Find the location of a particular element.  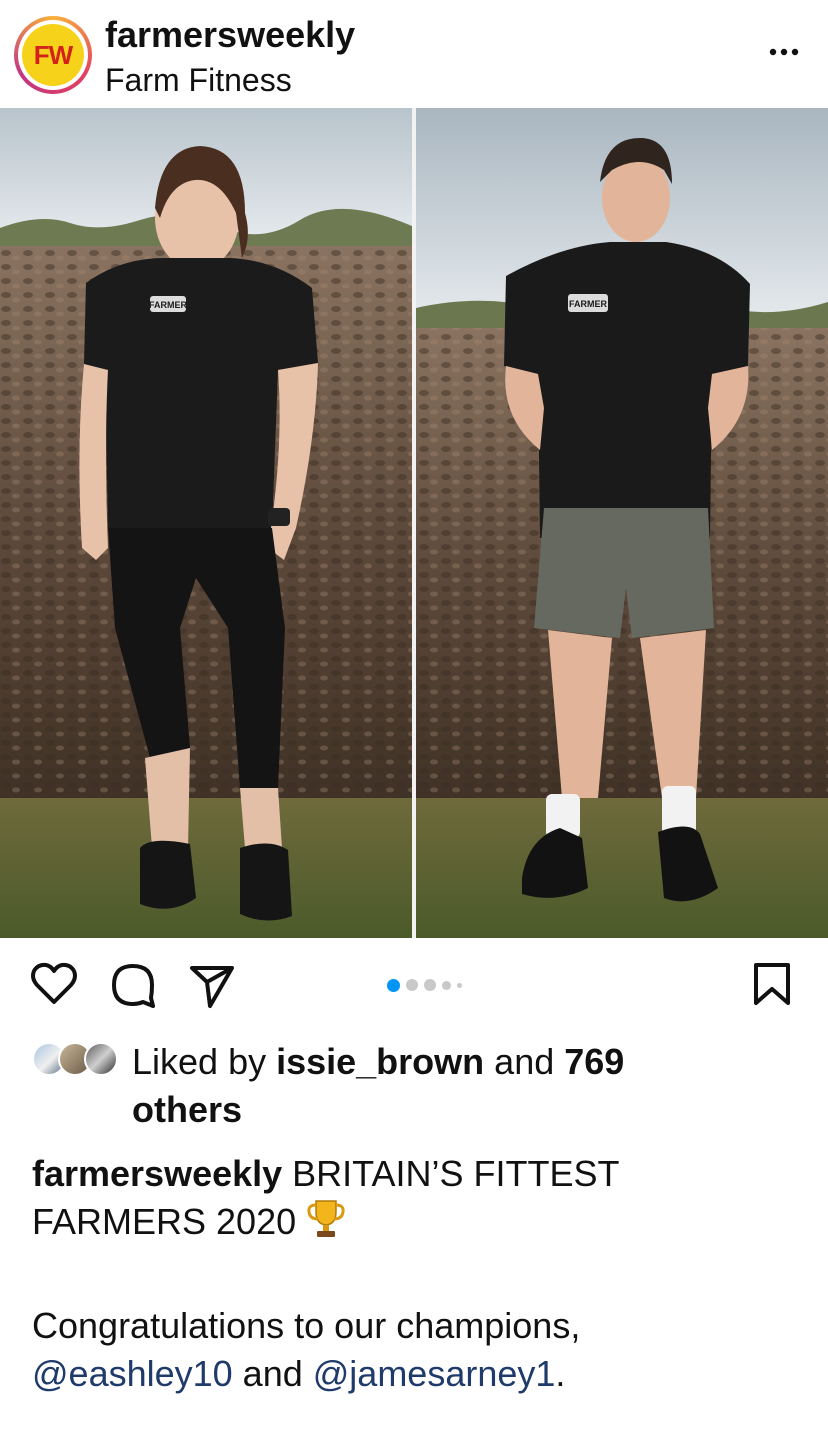

likes-count: 769 is located at coordinates (594, 1061).